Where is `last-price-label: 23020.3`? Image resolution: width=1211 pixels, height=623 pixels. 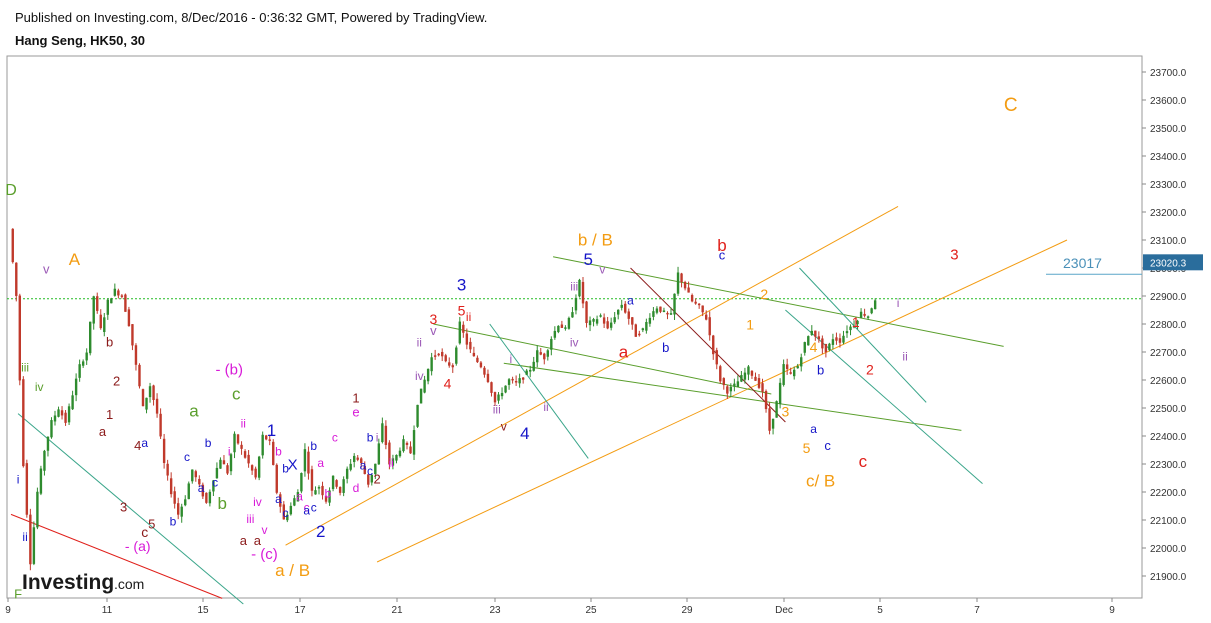
last-price-label: 23020.3 is located at coordinates (1168, 263).